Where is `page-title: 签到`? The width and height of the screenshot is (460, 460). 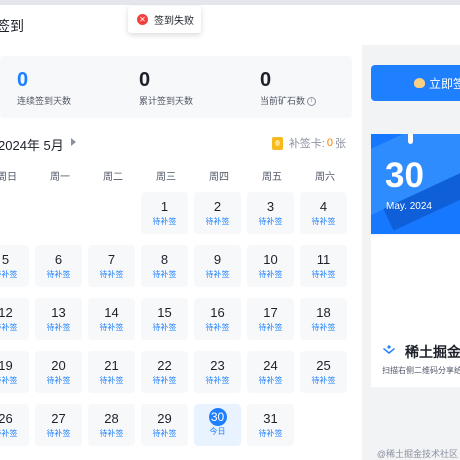
page-title: 签到 is located at coordinates (12, 26).